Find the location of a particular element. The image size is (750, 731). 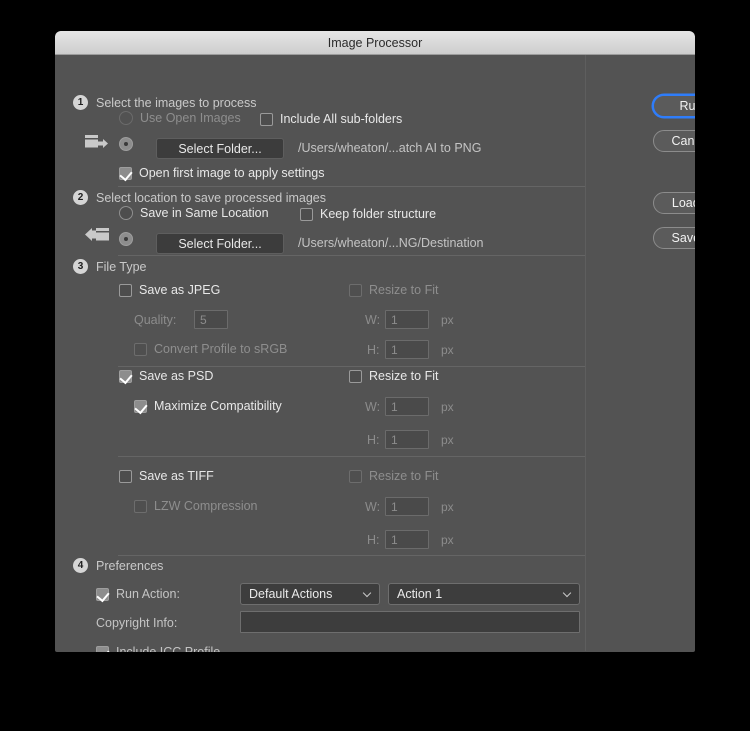

include-icc-option: Include ICC Profile is located at coordinates (158, 648).